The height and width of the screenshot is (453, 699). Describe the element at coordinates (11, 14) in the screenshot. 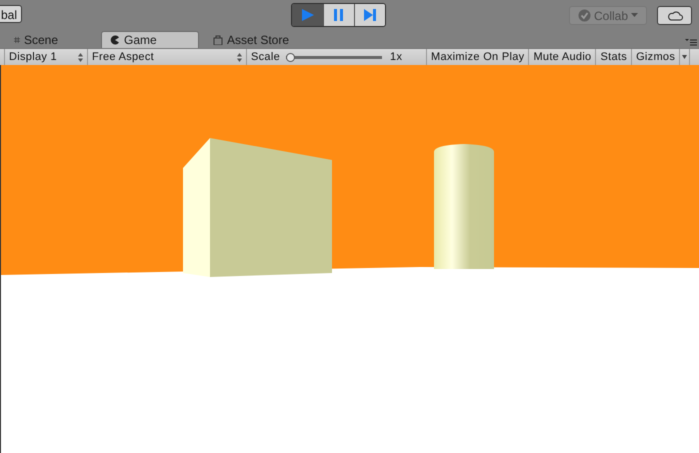

I see `layers-button: bal` at that location.